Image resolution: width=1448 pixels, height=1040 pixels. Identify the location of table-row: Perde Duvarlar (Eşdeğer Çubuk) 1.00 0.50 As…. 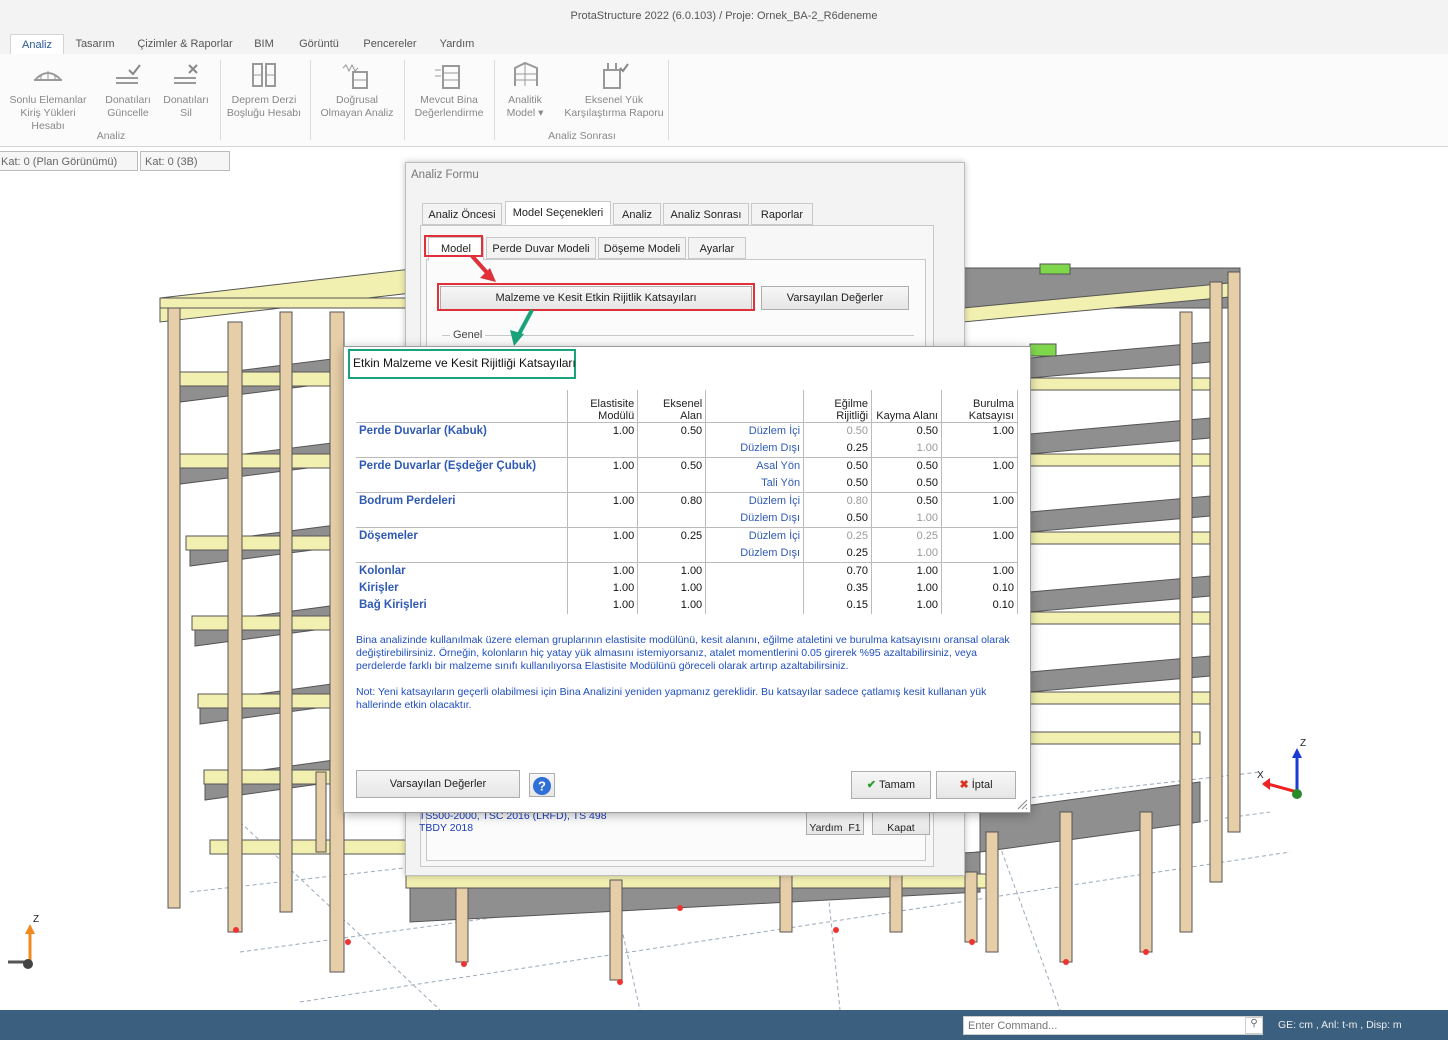
(687, 466).